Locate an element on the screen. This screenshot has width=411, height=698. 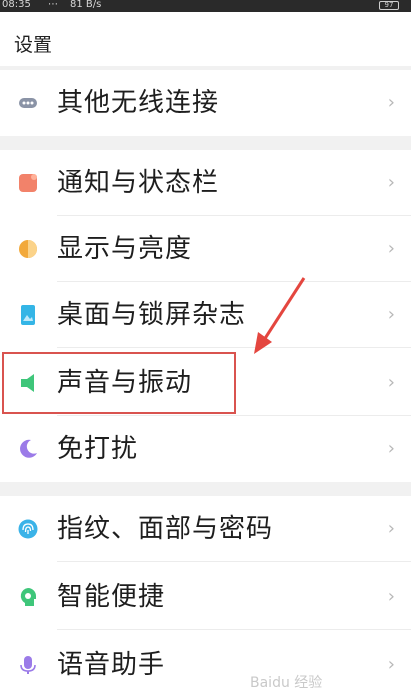
status-network-speed: 81 B/s is located at coordinates (86, 5).